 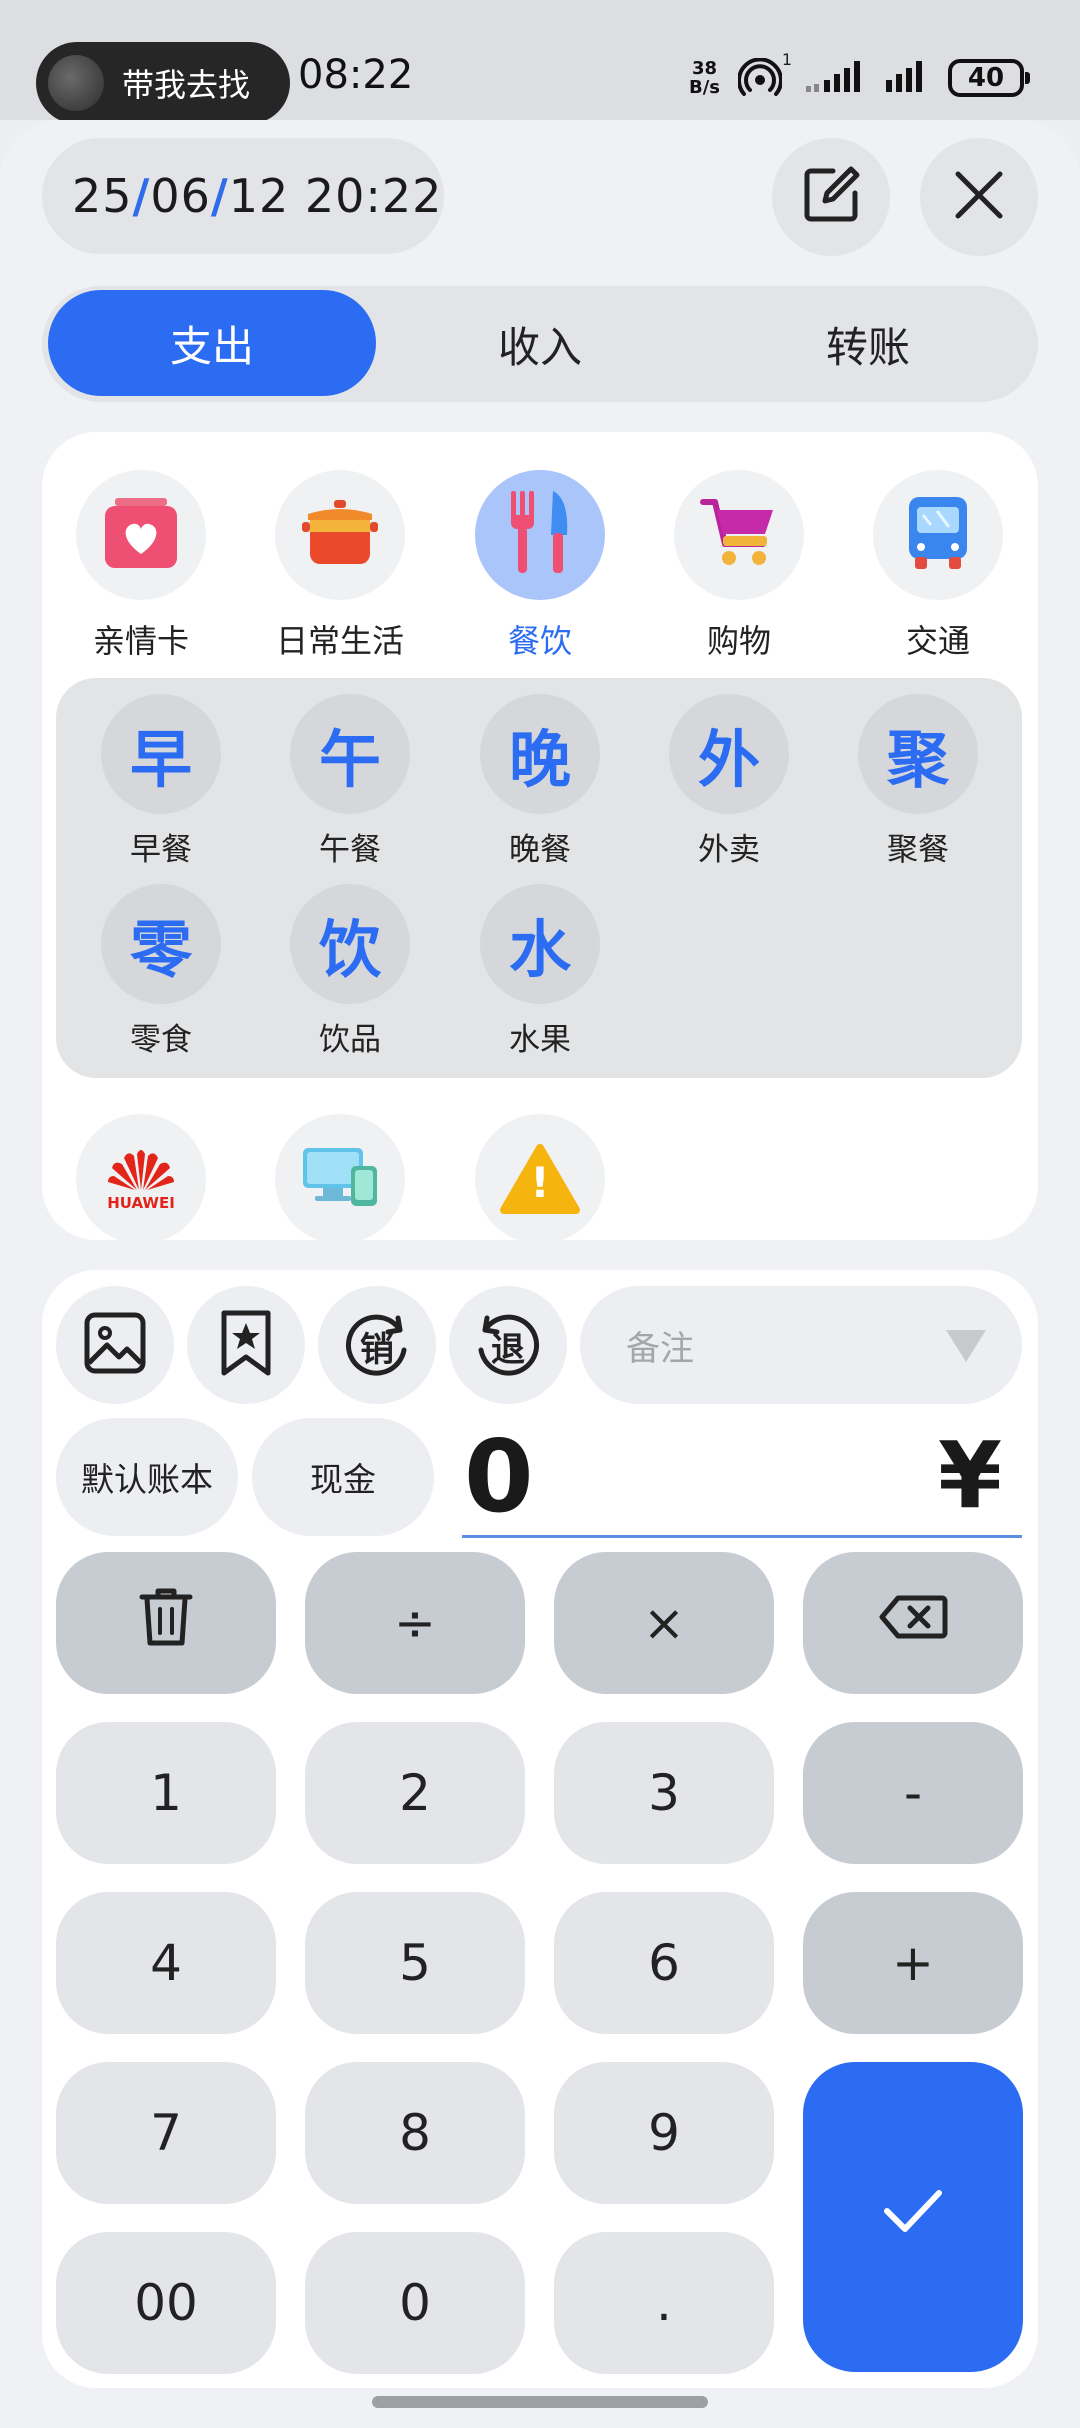 What do you see at coordinates (212, 343) in the screenshot?
I see `tab-expense: 支出` at bounding box center [212, 343].